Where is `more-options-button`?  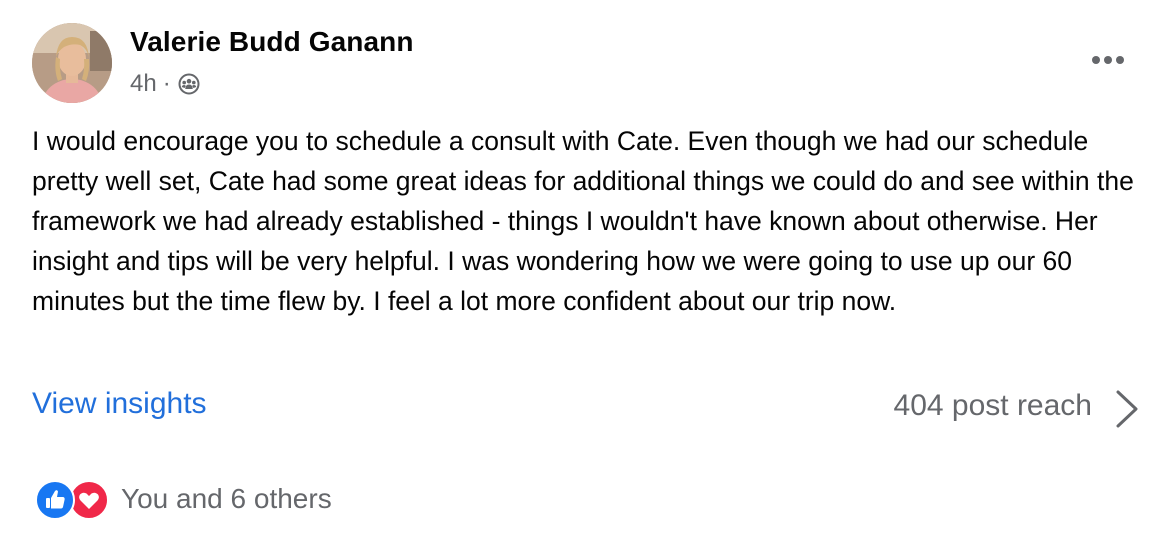
more-options-button is located at coordinates (1108, 60).